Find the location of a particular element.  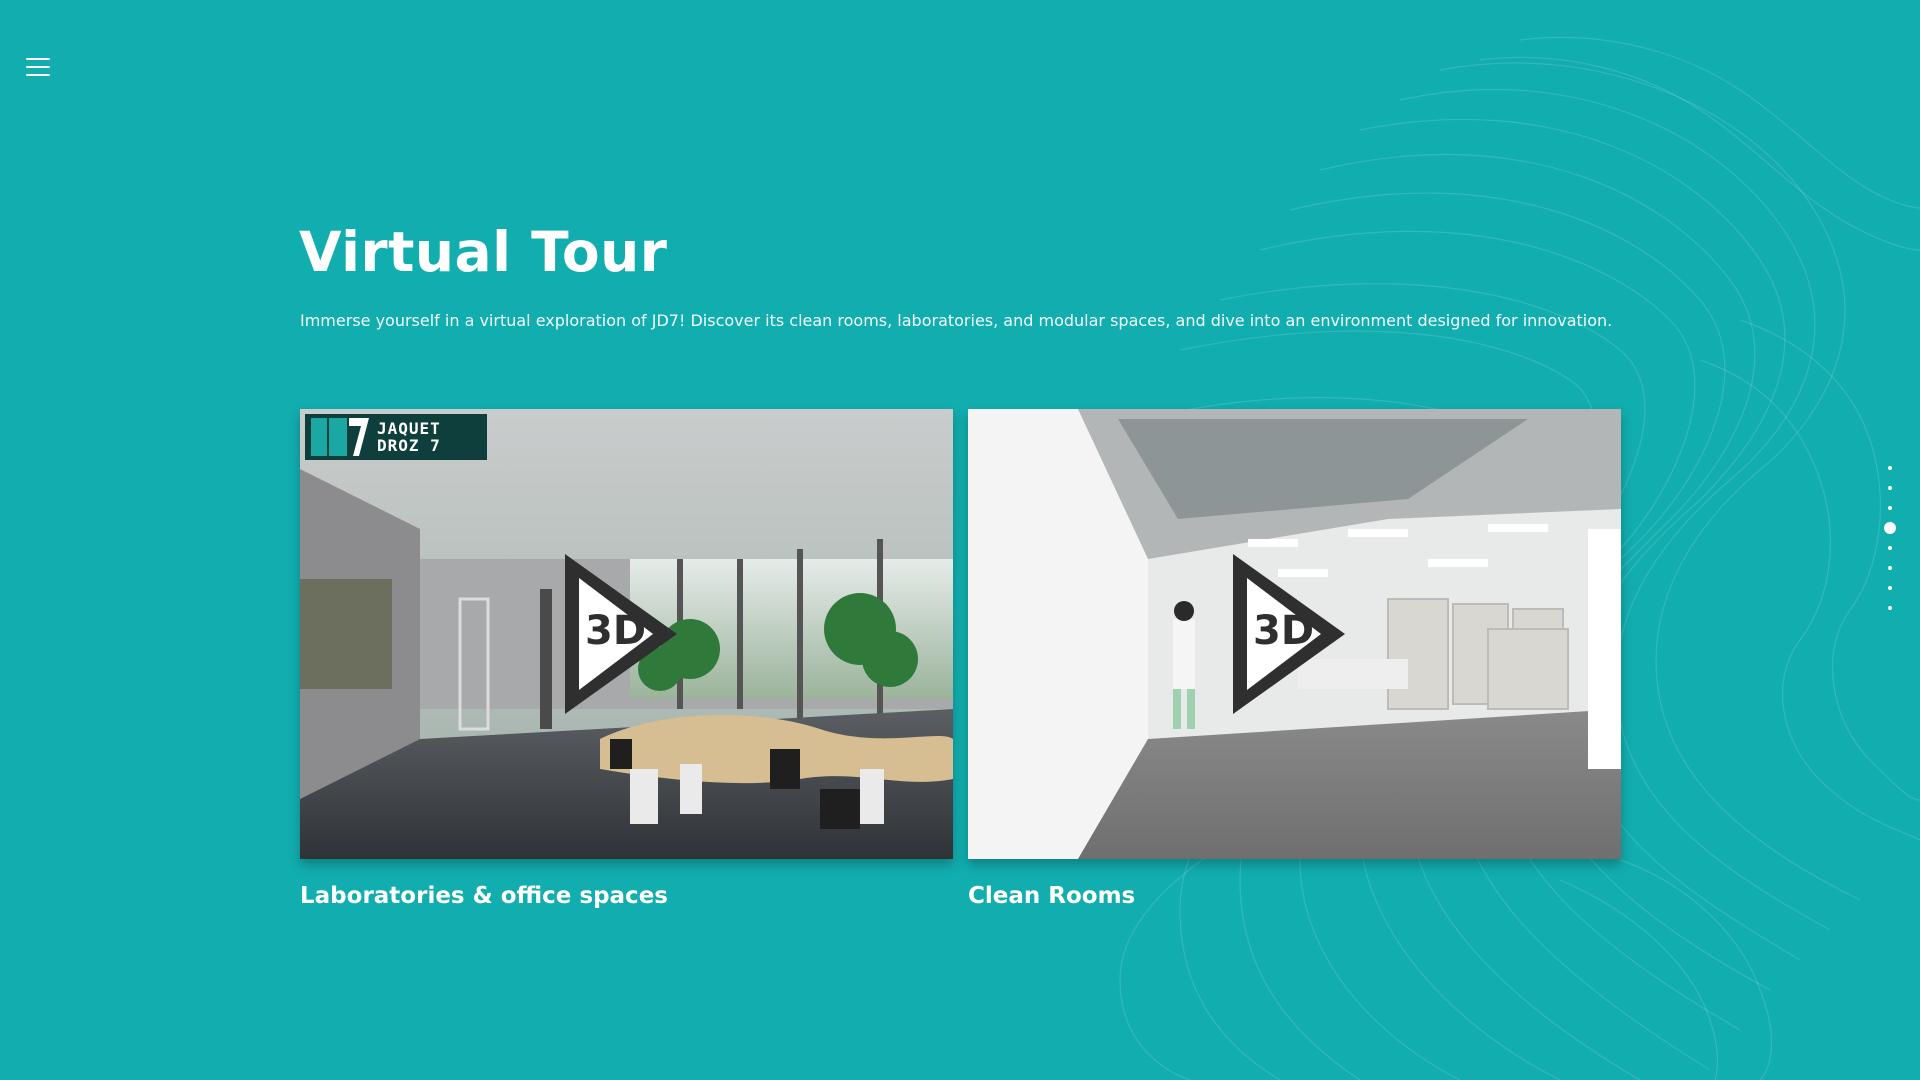

tour-caption-laboratories: Laboratories & office spaces is located at coordinates (484, 896).